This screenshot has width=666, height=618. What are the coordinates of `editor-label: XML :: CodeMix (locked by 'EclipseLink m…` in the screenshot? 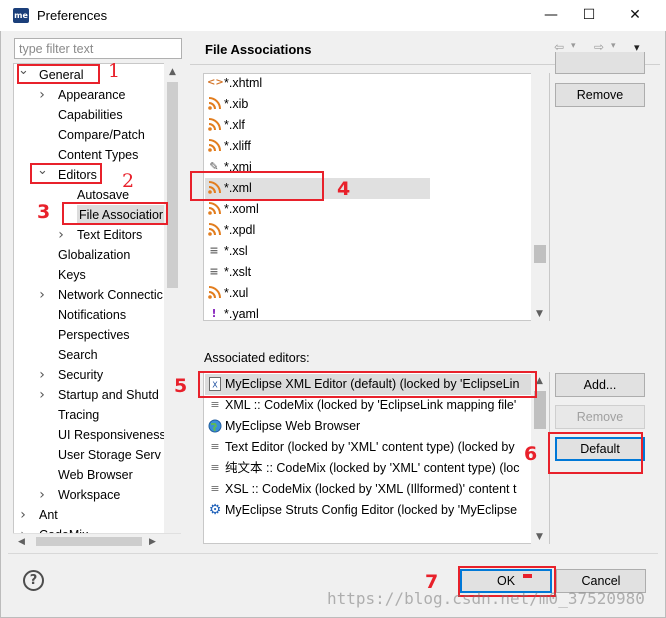 It's located at (371, 405).